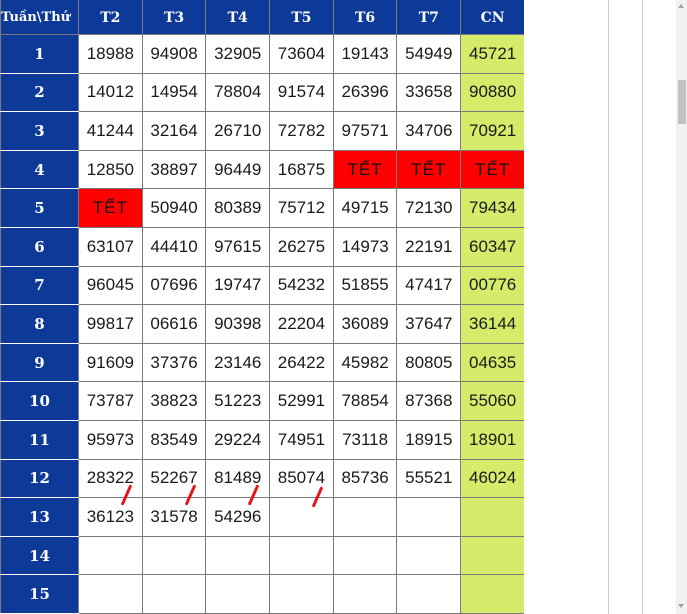 This screenshot has width=687, height=614. I want to click on result-cell: 26396, so click(365, 92).